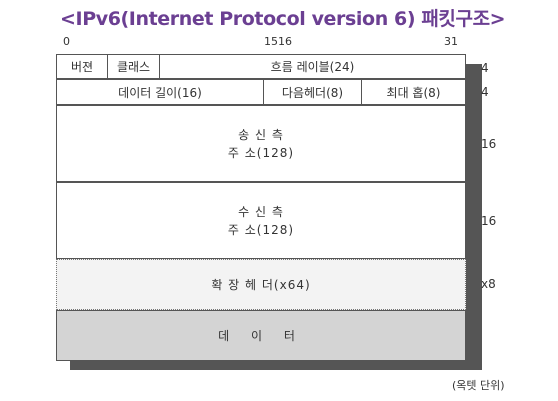 The width and height of the screenshot is (558, 401). I want to click on diagram-title: <IPv6(Internet Protocol version 6) 패킷구조>, so click(283, 19).